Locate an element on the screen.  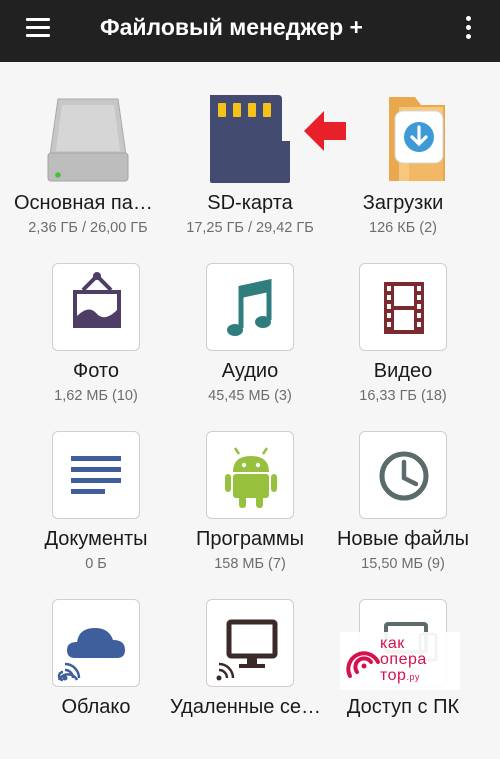
tile-label: Основная память is located at coordinates (88, 203).